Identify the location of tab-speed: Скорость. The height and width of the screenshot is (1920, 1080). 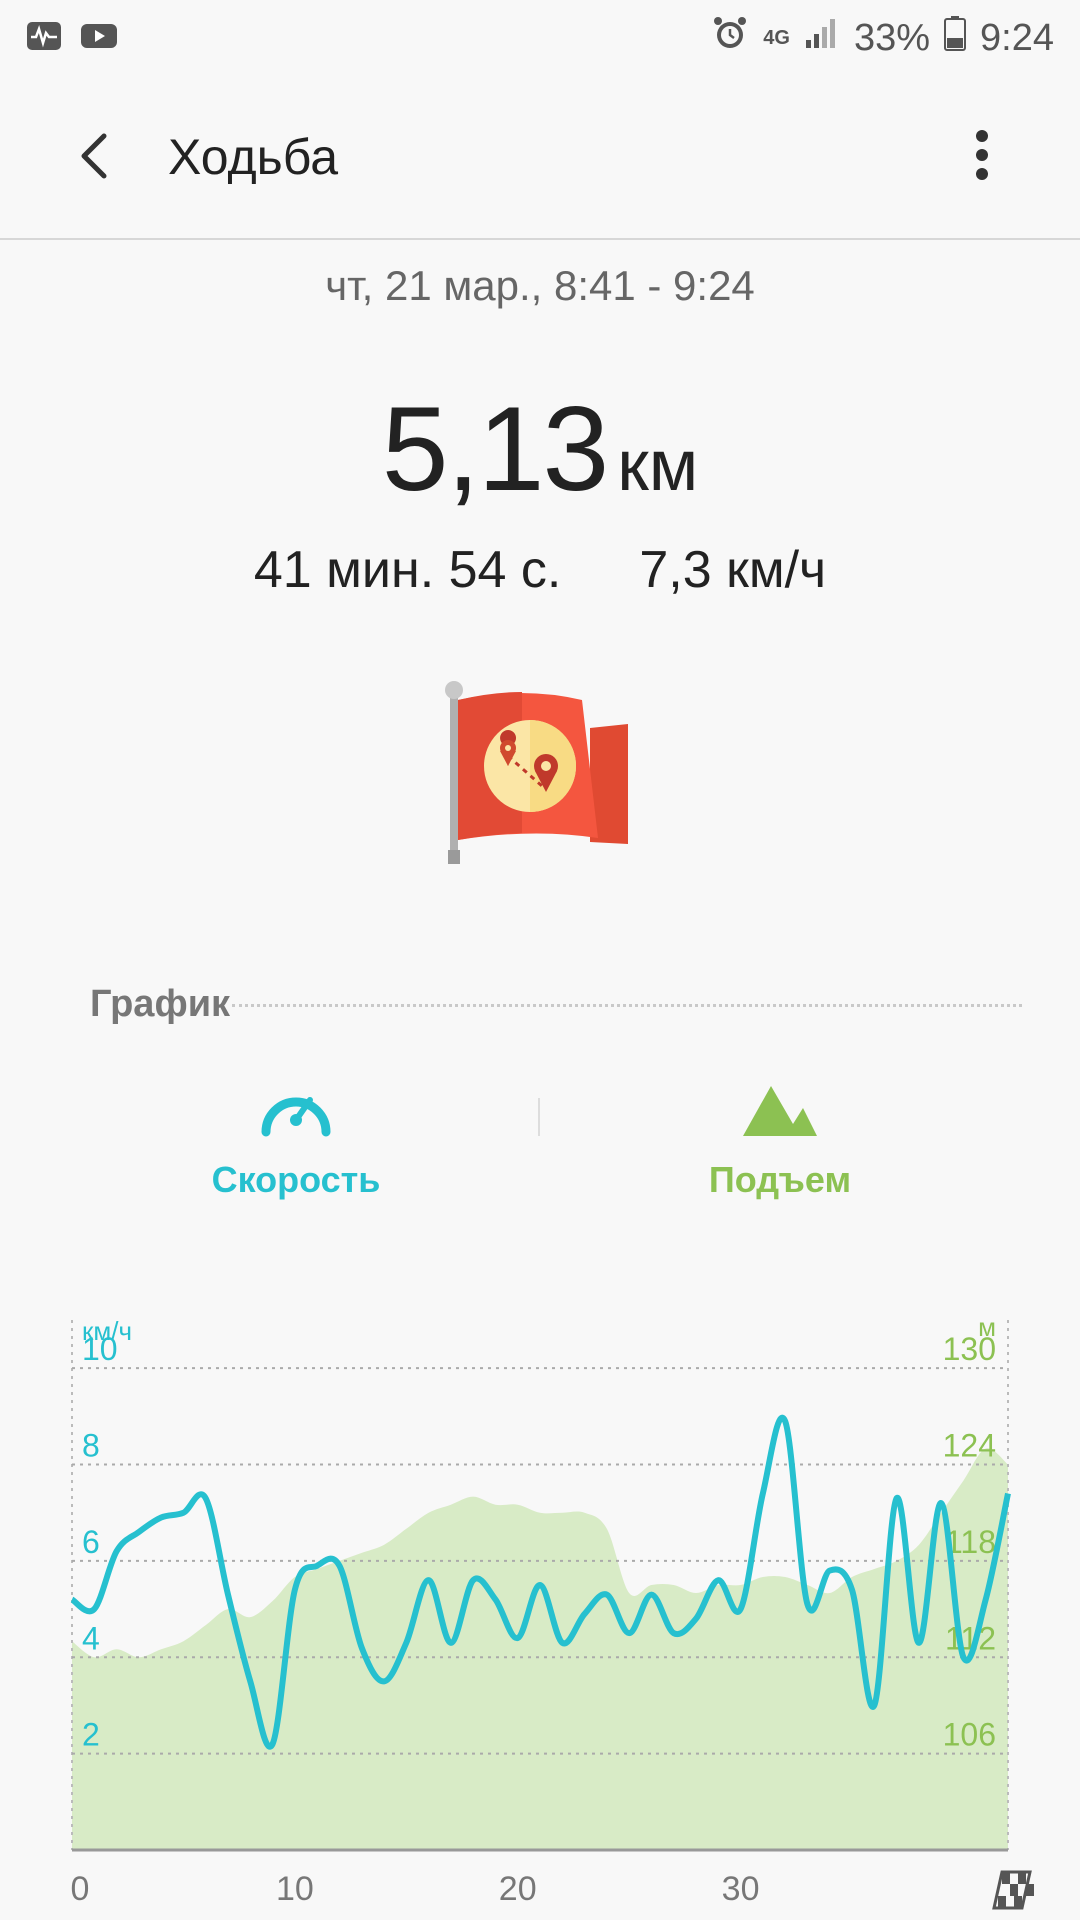
(296, 1139).